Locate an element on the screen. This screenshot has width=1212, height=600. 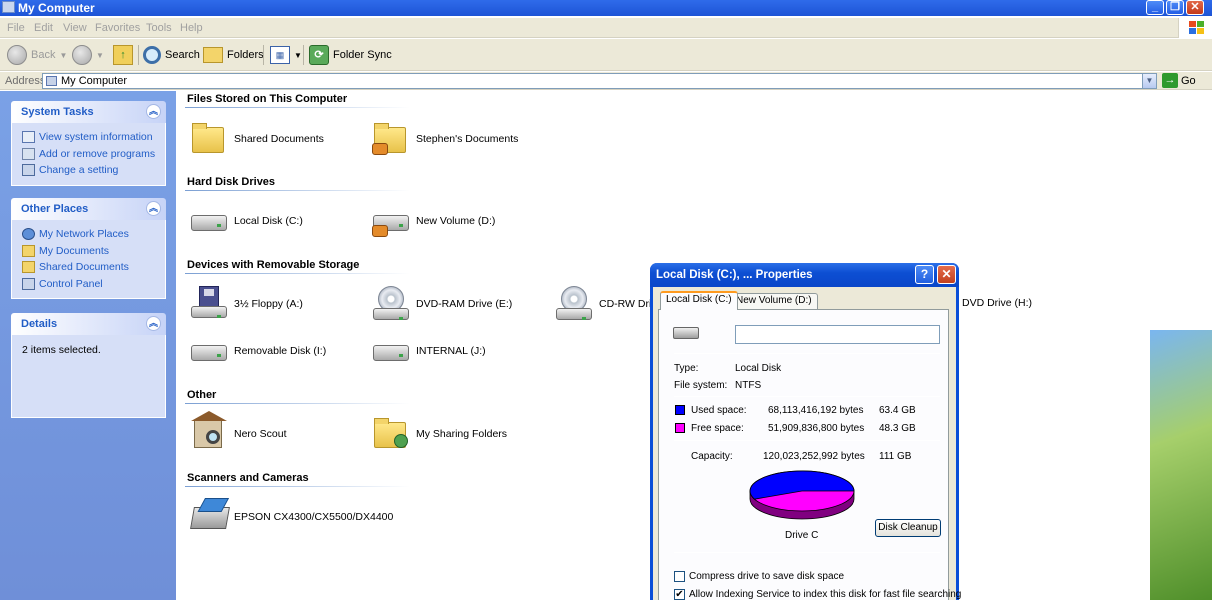
removable-disk-i-item: Removable Disk (I:) is located at coordinates (258, 351).